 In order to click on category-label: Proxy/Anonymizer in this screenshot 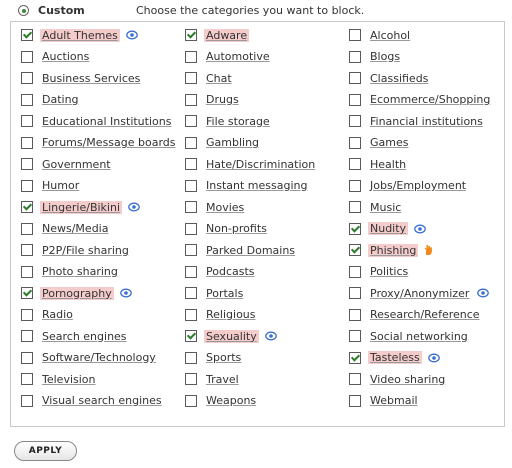, I will do `click(419, 293)`.